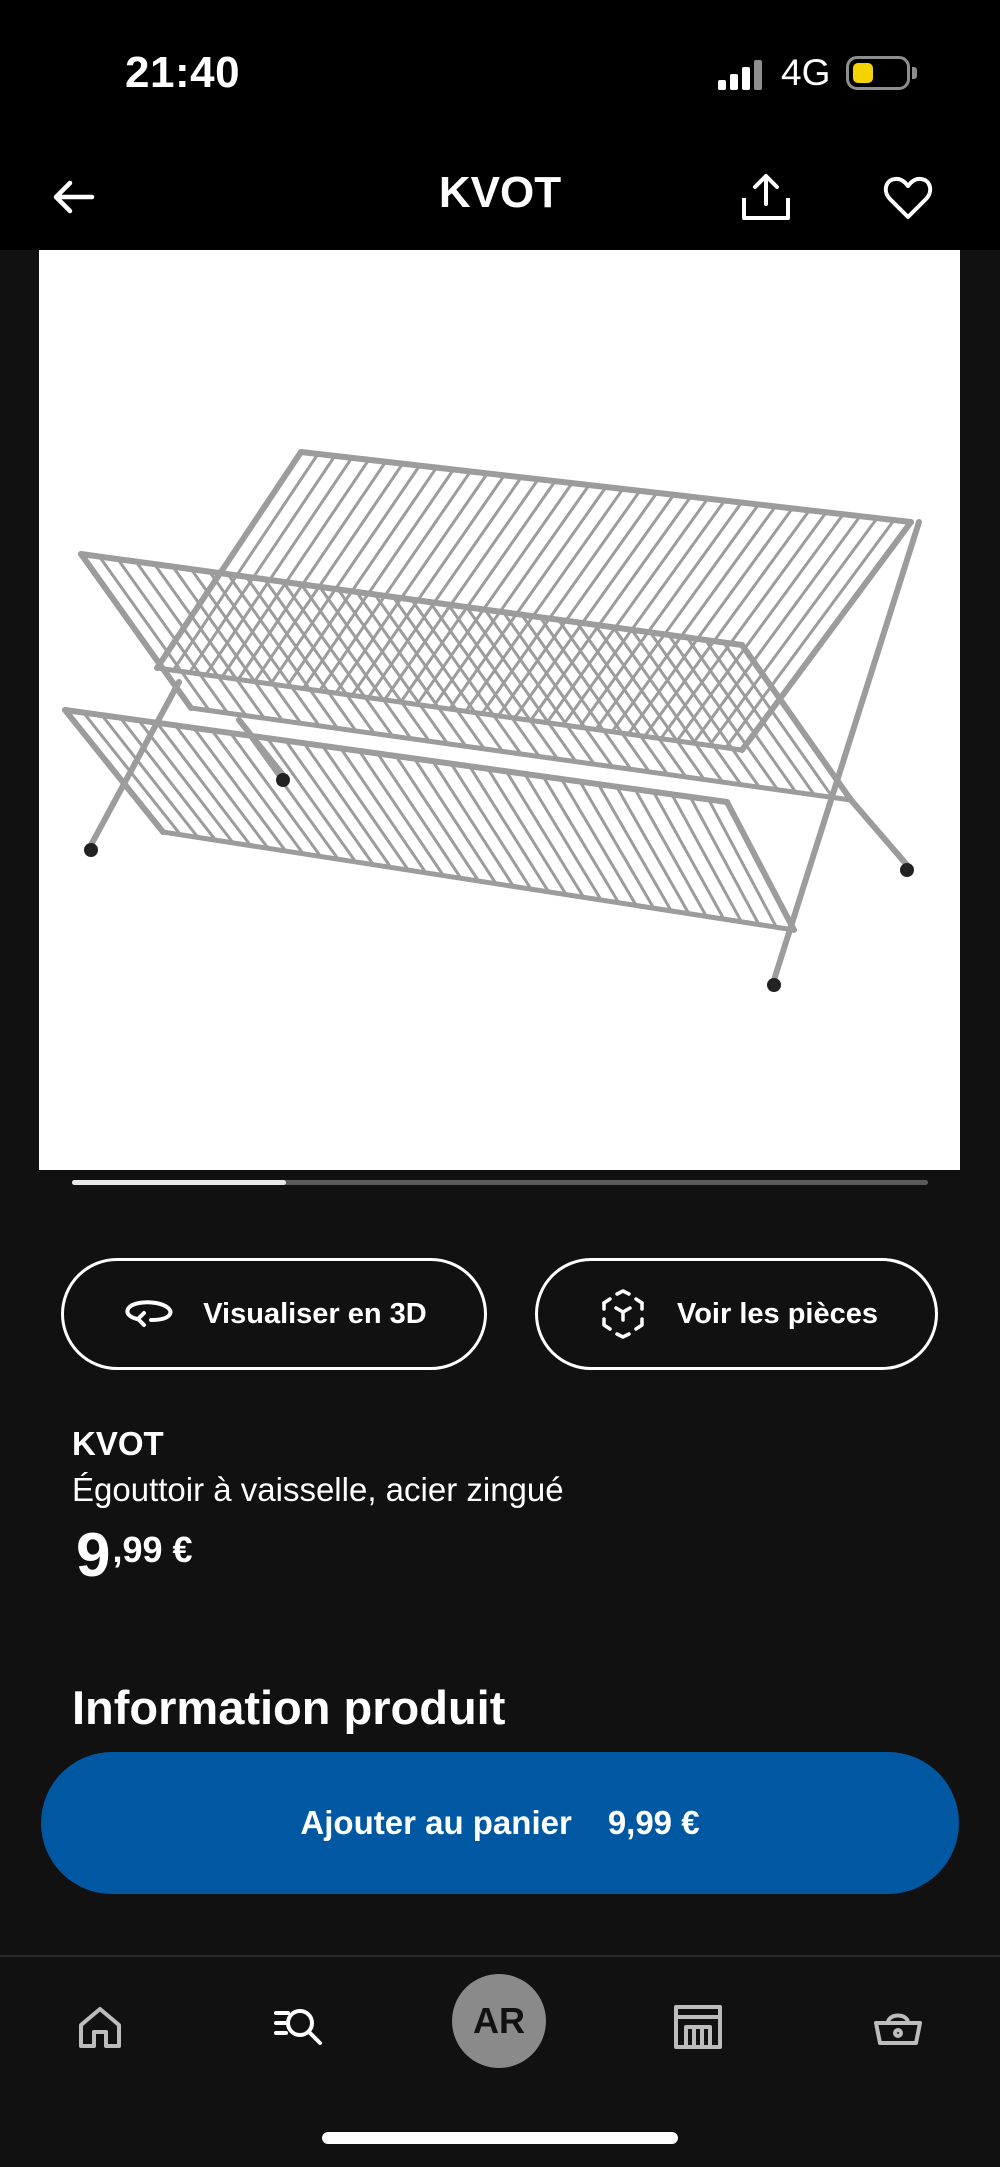 The width and height of the screenshot is (1000, 2167). I want to click on search-icon, so click(298, 2027).